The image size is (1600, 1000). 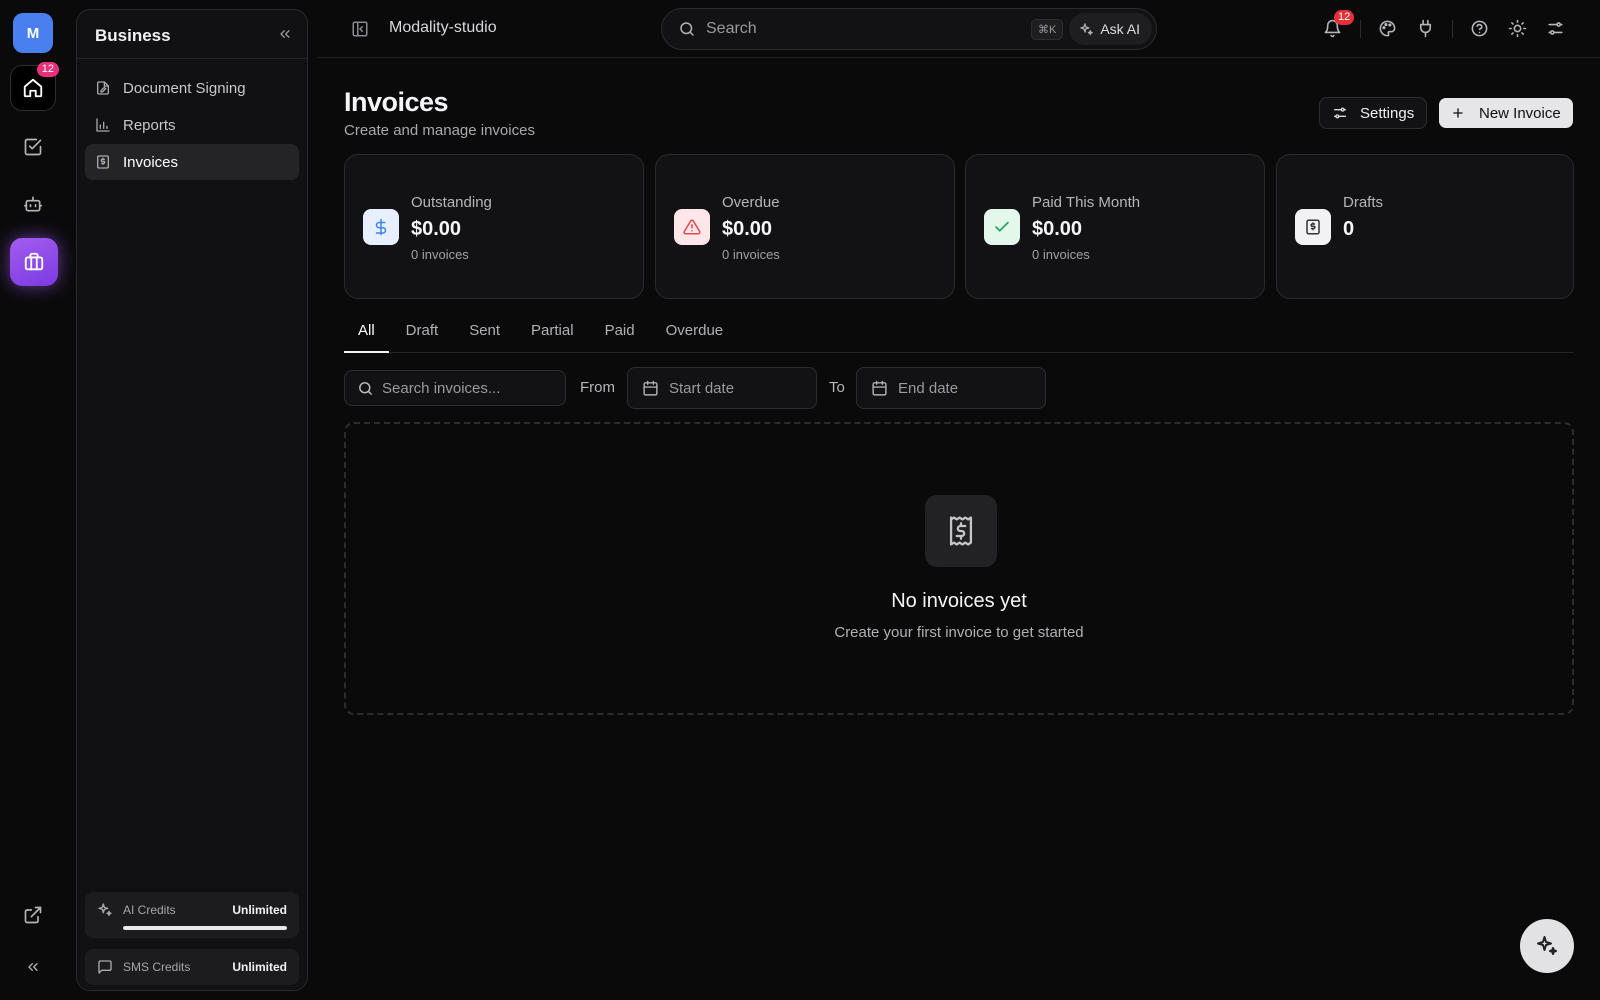 What do you see at coordinates (552, 332) in the screenshot?
I see `tab-partial: Partial` at bounding box center [552, 332].